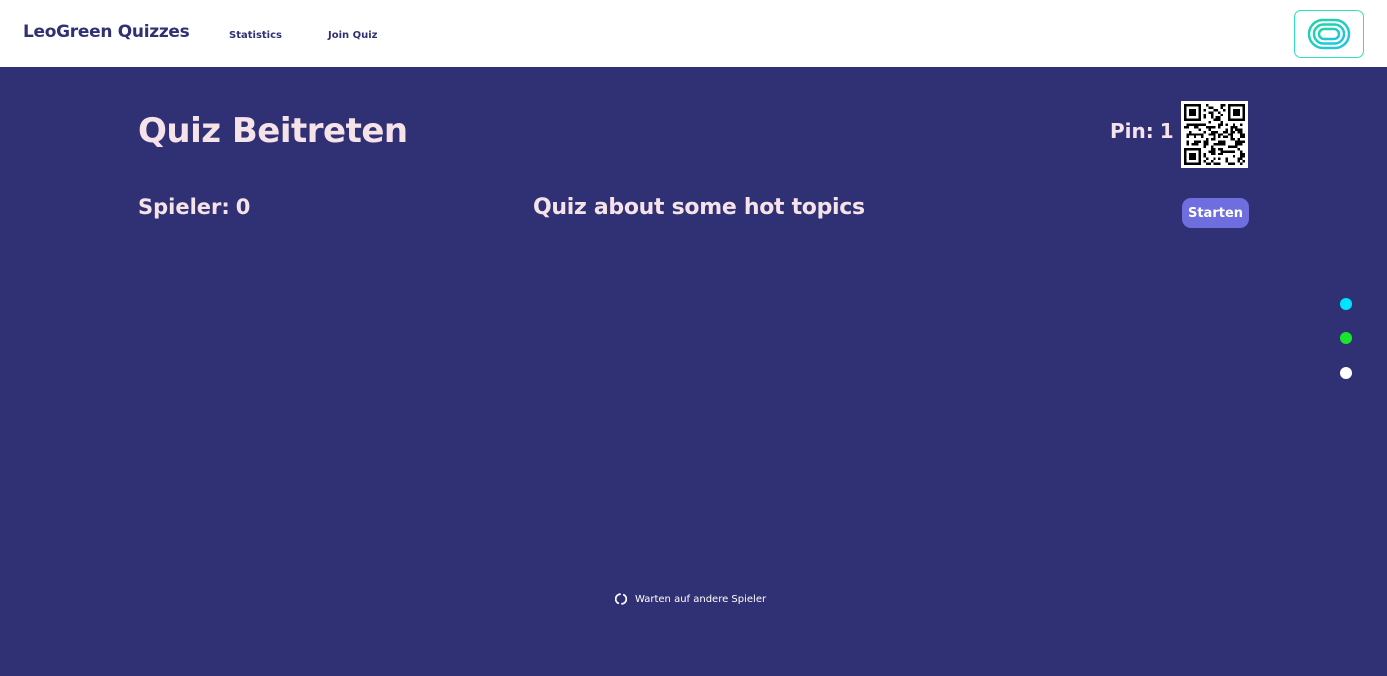 Image resolution: width=1387 pixels, height=676 pixels. Describe the element at coordinates (1166, 131) in the screenshot. I see `pin-value: 1` at that location.